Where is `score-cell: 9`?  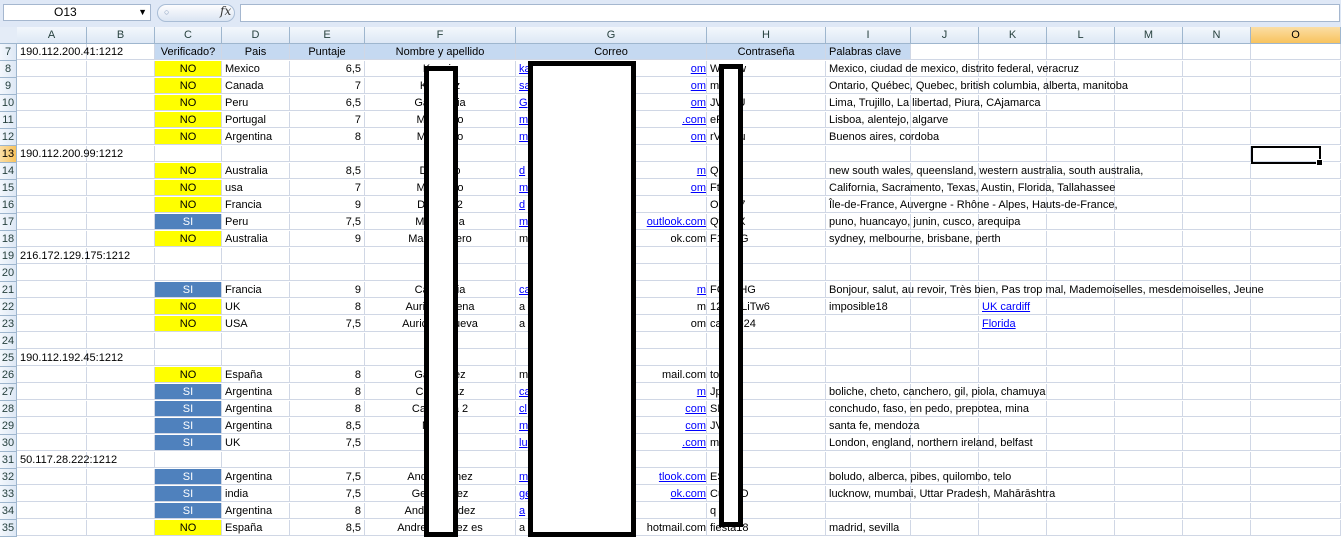 score-cell: 9 is located at coordinates (327, 205).